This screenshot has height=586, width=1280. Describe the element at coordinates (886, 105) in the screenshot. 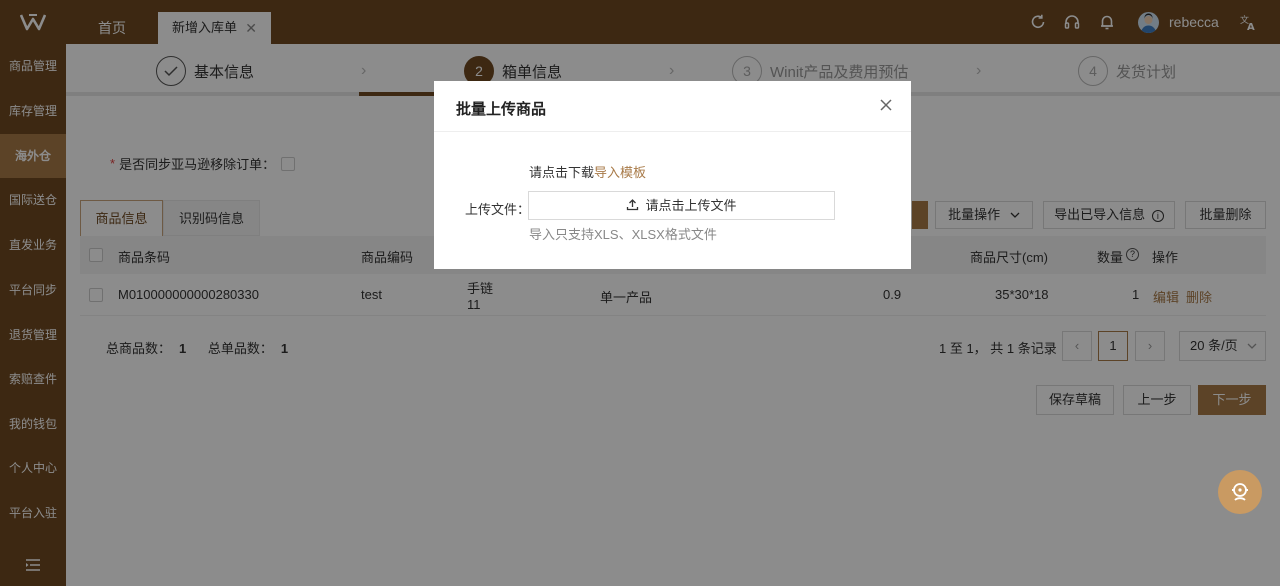

I see `close-icon` at that location.